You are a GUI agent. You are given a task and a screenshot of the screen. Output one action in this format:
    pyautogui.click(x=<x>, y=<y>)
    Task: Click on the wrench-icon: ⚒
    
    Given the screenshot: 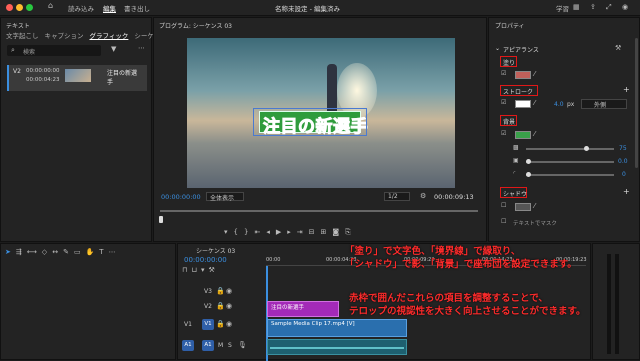 What is the action you would take?
    pyautogui.click(x=618, y=48)
    